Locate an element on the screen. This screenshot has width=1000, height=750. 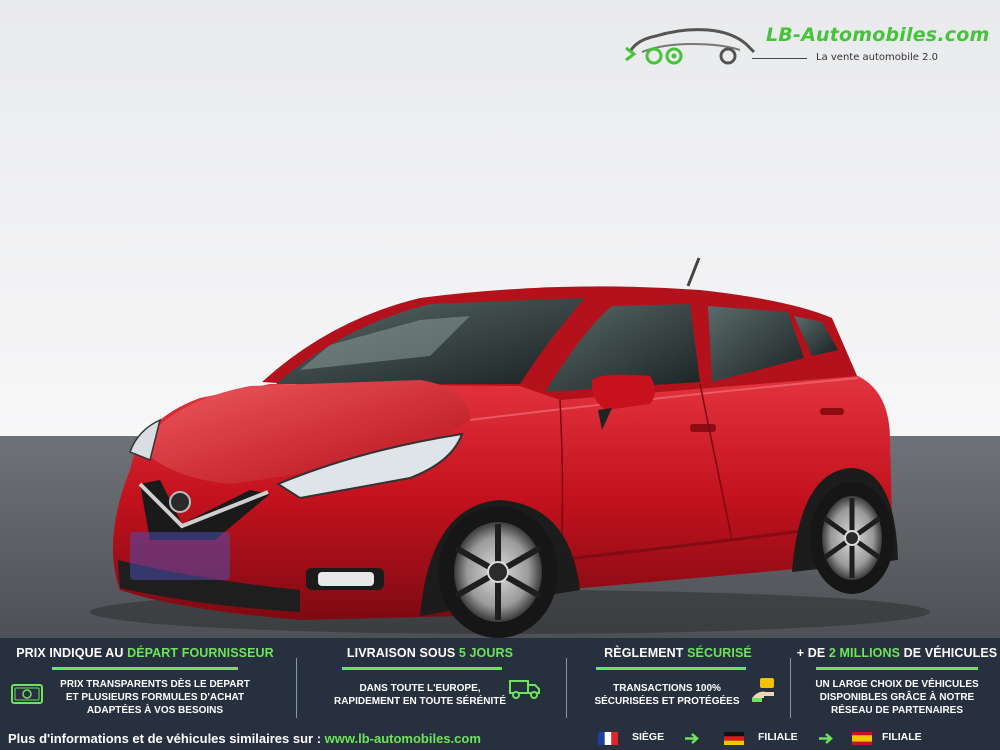
feature-vehicles-underline is located at coordinates (897, 668).